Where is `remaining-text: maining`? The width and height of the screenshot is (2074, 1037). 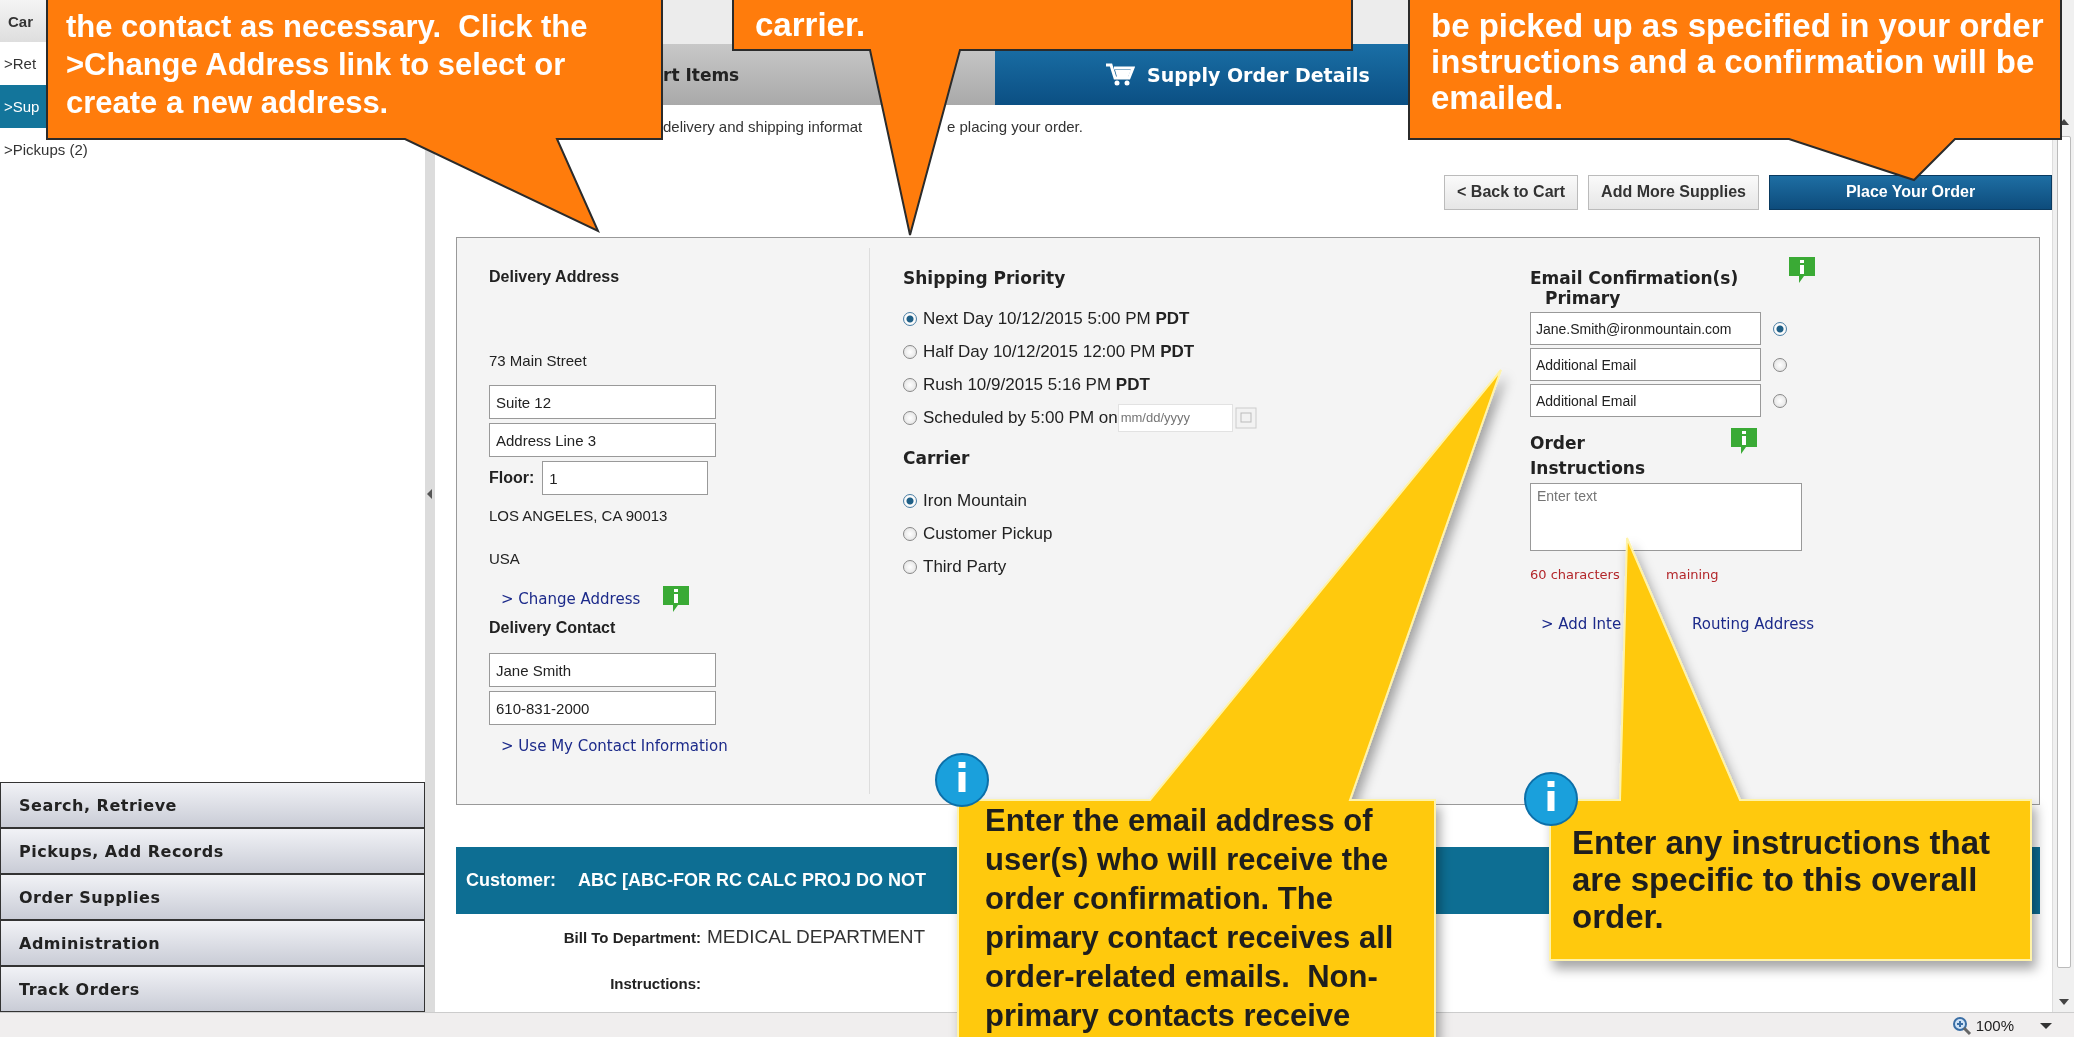 remaining-text: maining is located at coordinates (1692, 574).